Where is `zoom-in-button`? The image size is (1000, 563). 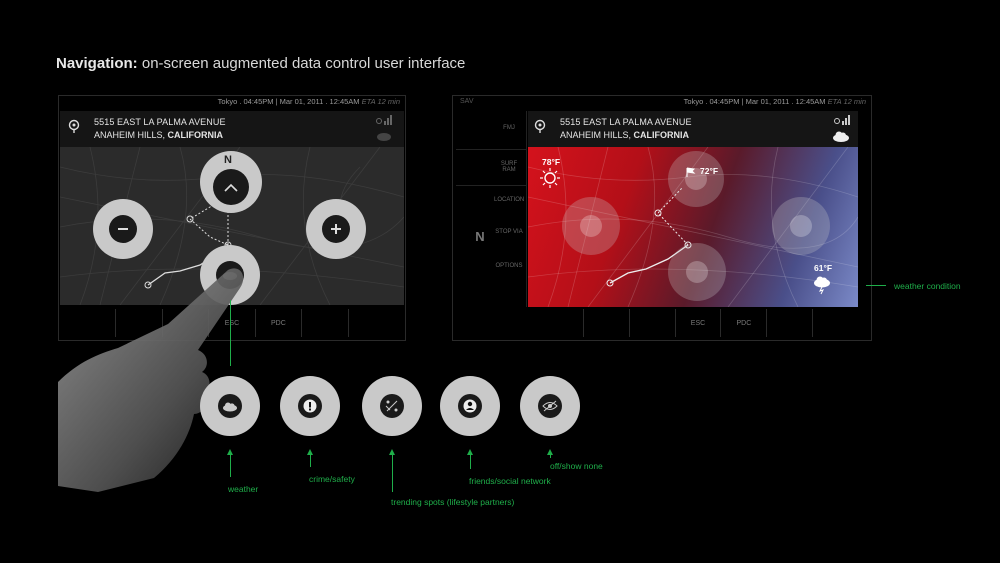
zoom-in-button is located at coordinates (336, 229).